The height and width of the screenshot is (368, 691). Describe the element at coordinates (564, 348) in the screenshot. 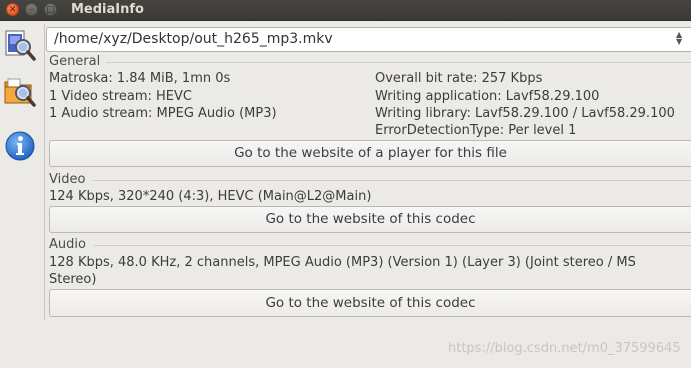

I see `watermark: https://blog.csdn.net/m0_37599645` at that location.